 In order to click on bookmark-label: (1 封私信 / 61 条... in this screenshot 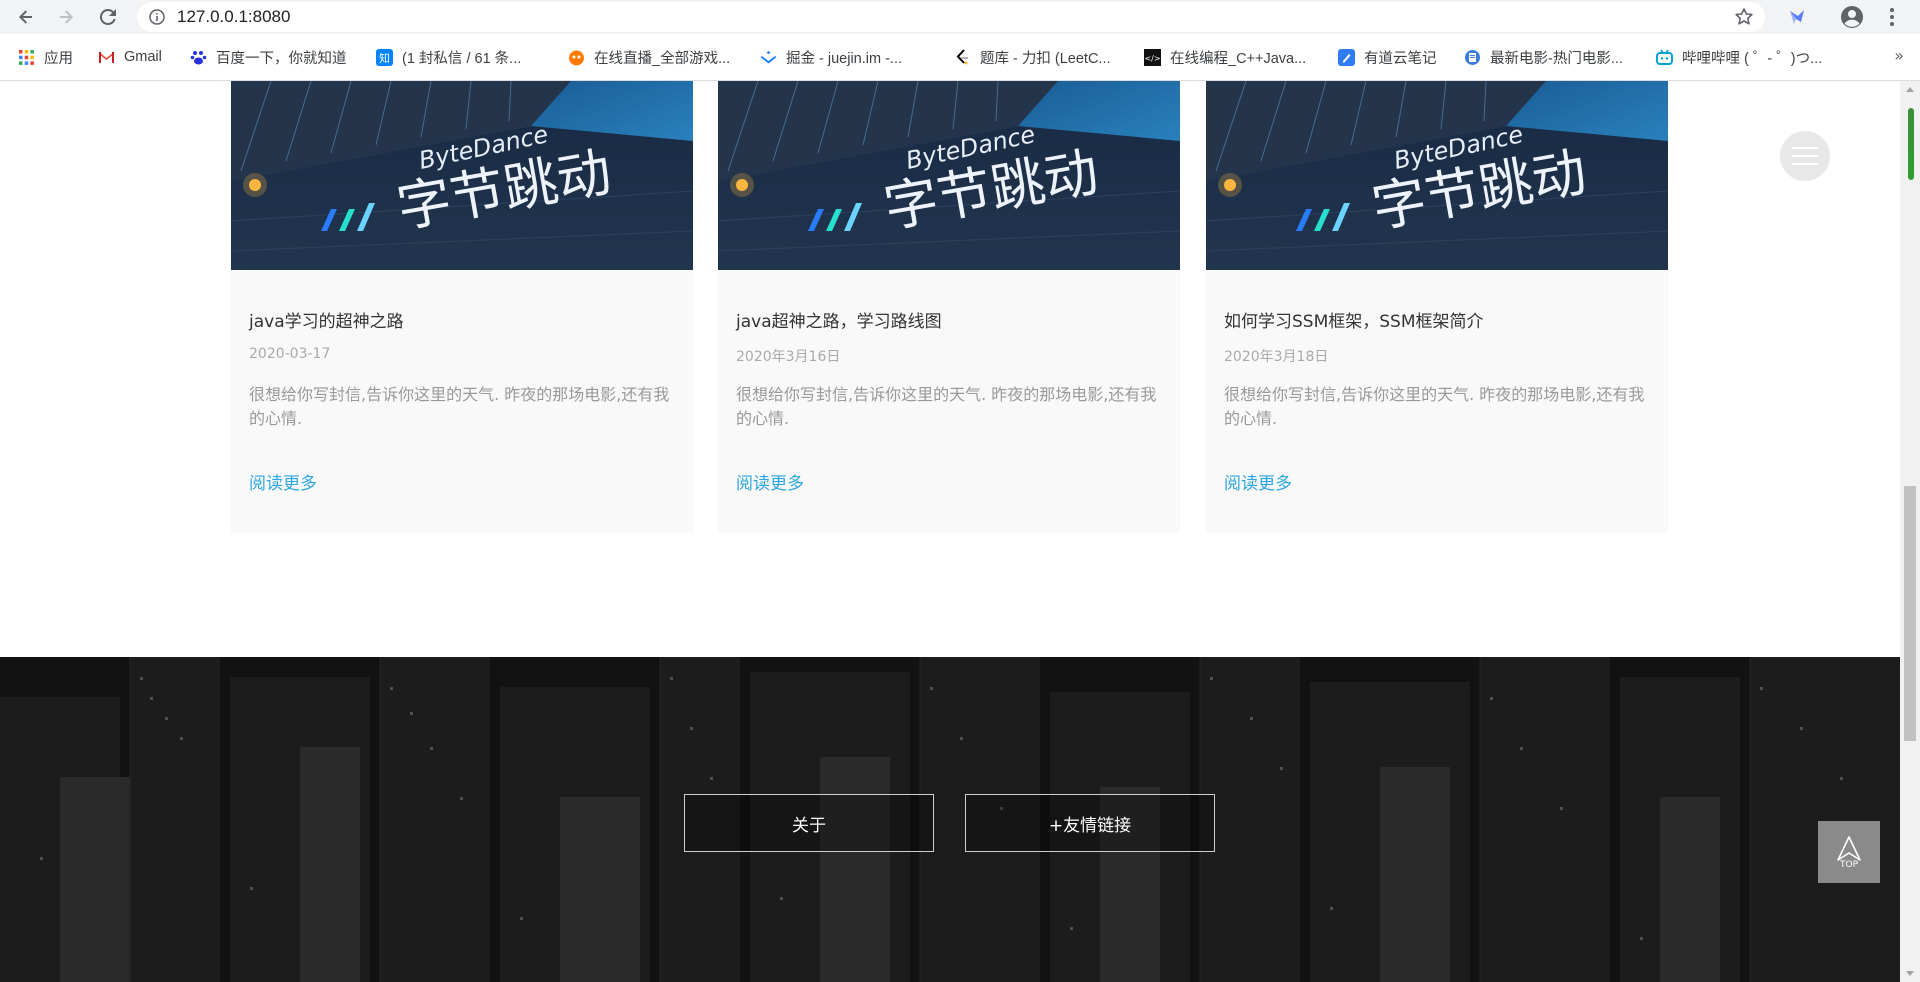, I will do `click(462, 58)`.